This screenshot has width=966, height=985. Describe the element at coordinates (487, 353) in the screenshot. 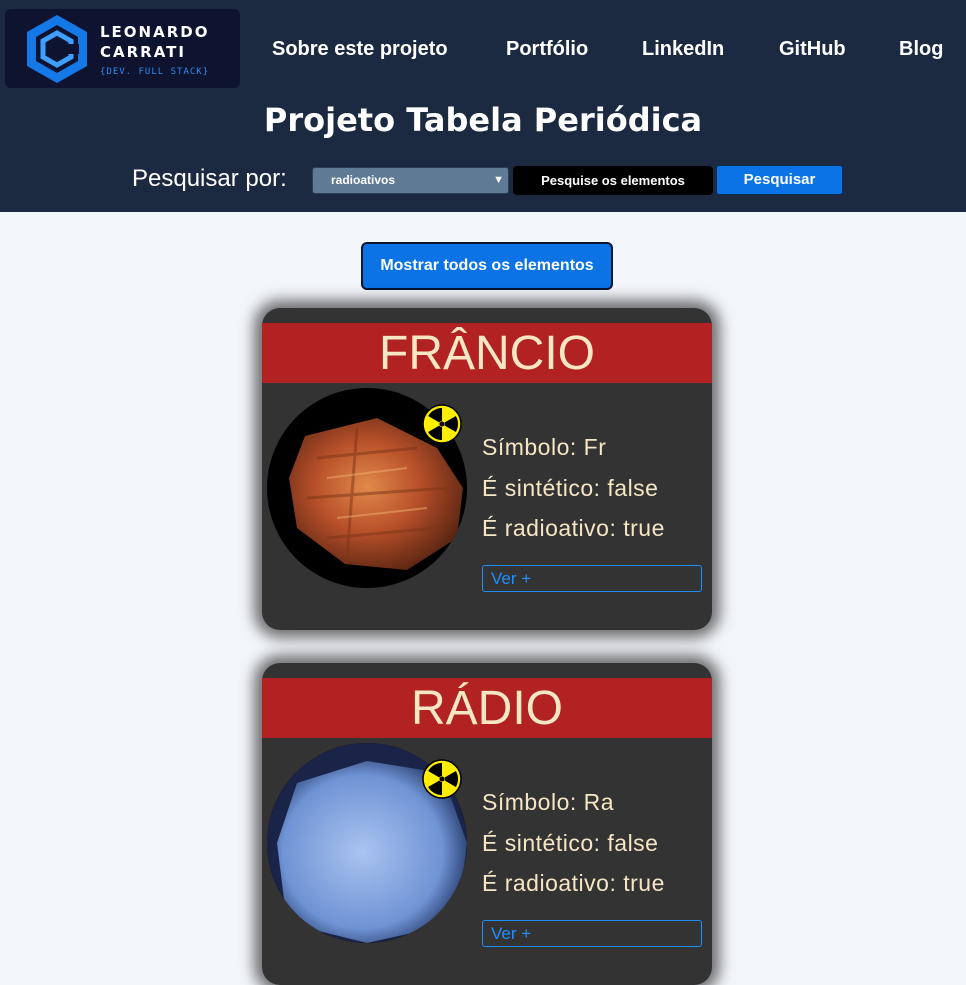

I see `element-name: FRÂNCIO` at that location.